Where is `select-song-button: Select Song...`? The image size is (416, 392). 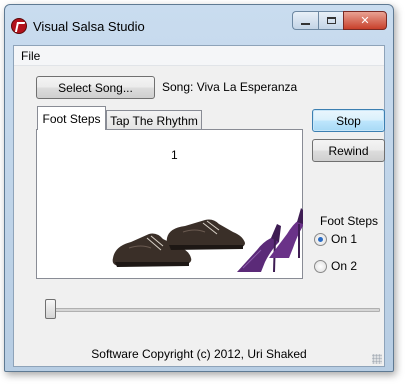
select-song-button: Select Song... is located at coordinates (95, 87).